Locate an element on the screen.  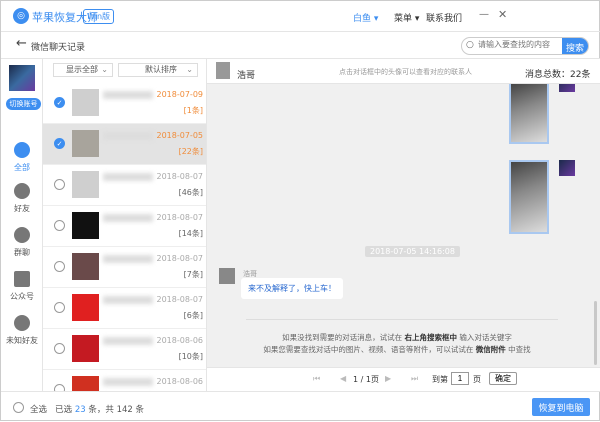
conversation-item: 2018-08-07 [46条] is located at coordinates (124, 185).